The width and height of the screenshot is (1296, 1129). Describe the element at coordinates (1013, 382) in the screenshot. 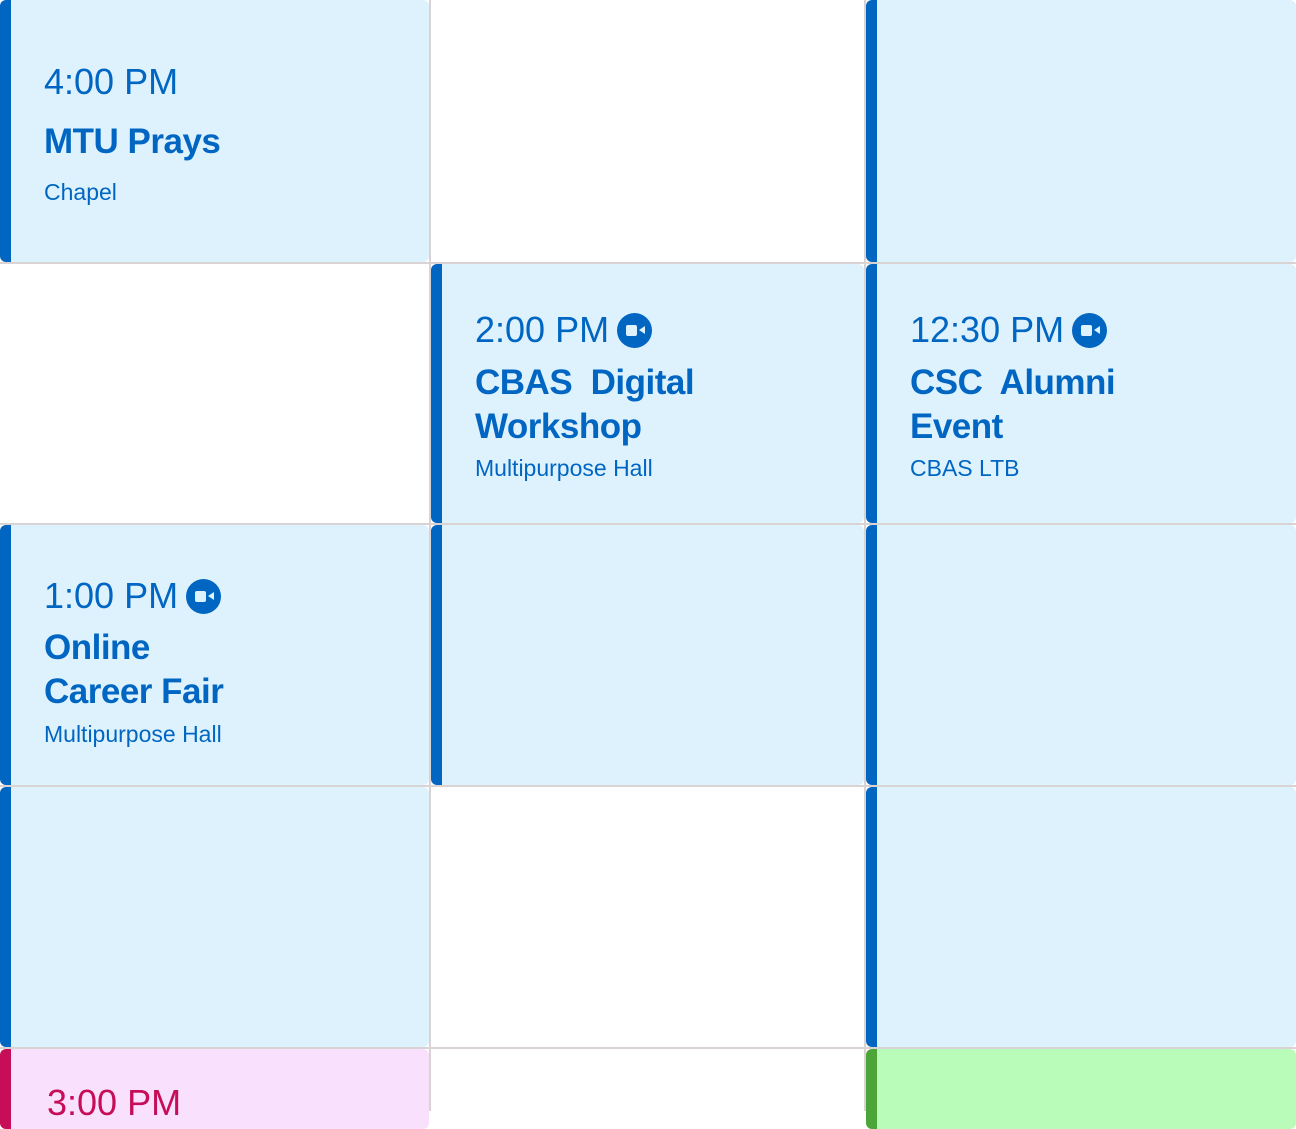

I see `event-title-line: CSC Alumni` at that location.